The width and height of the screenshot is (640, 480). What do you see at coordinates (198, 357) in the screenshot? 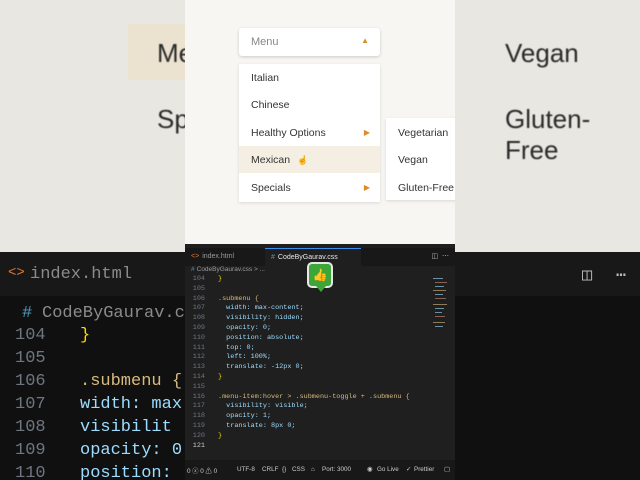
I see `line-number: 112` at bounding box center [198, 357].